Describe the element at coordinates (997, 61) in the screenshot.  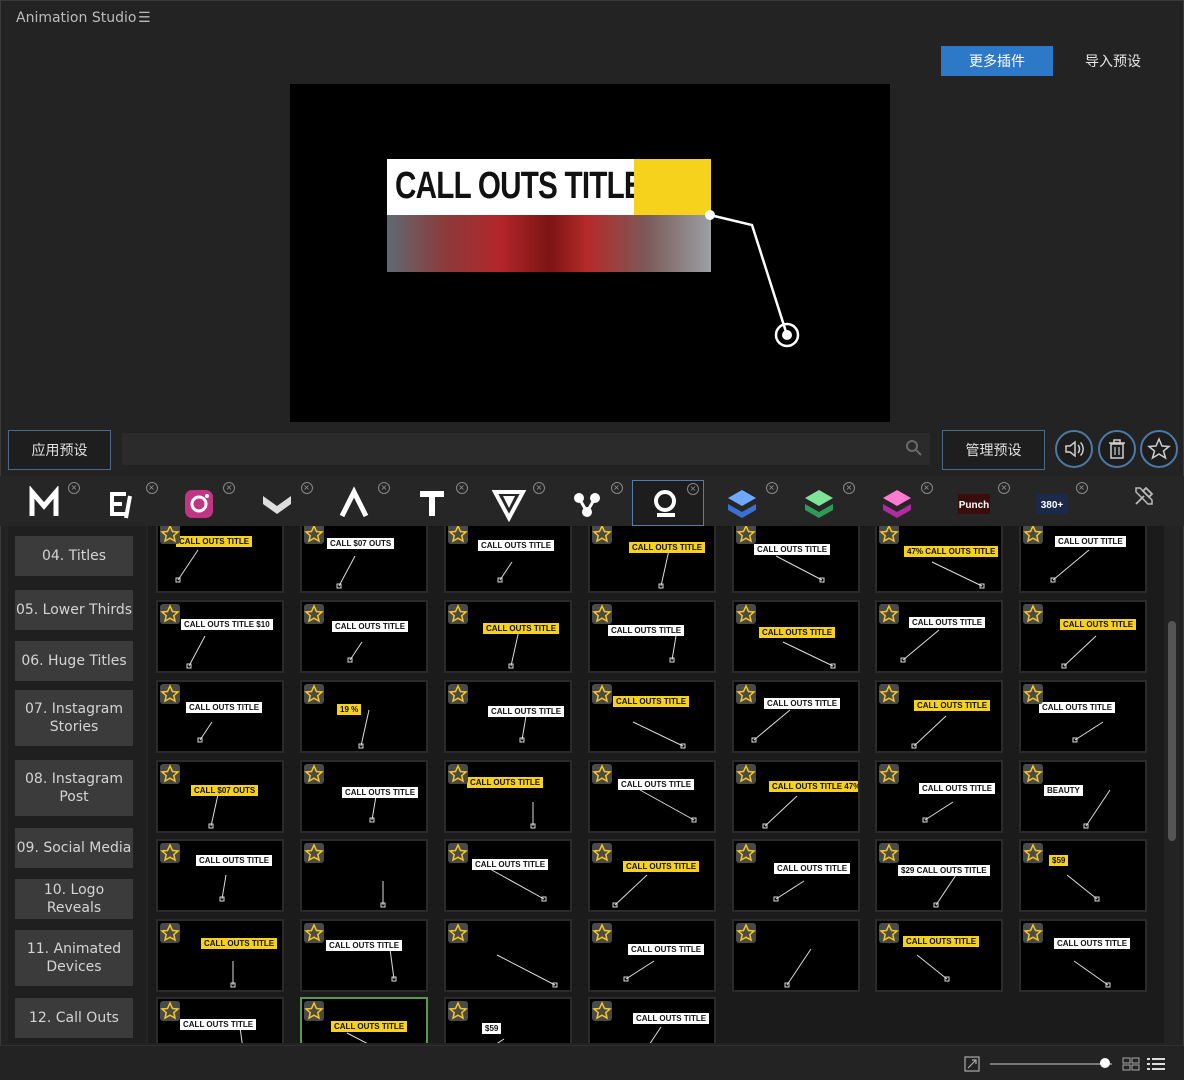
I see `more-plugins-button: 更多插件` at that location.